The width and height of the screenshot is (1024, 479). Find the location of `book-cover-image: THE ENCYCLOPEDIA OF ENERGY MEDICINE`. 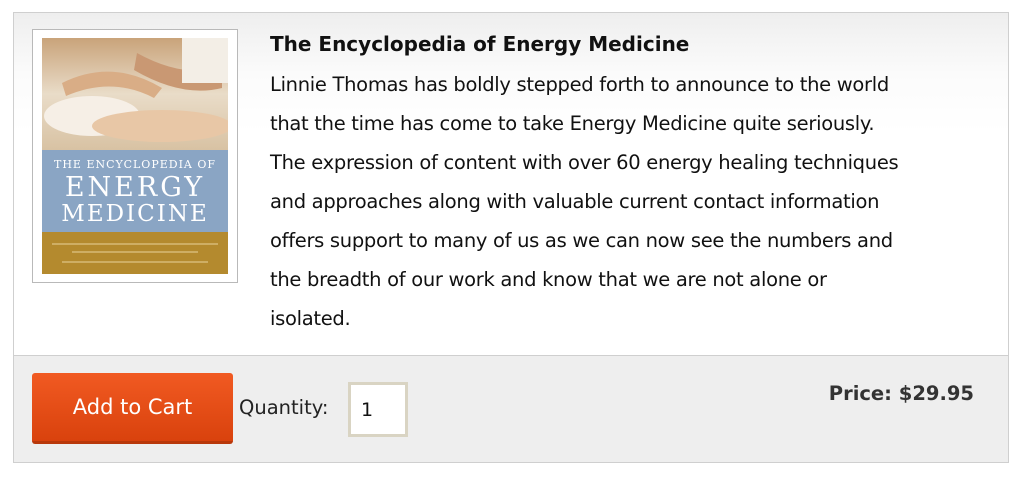

book-cover-image: THE ENCYCLOPEDIA OF ENERGY MEDICINE is located at coordinates (135, 156).